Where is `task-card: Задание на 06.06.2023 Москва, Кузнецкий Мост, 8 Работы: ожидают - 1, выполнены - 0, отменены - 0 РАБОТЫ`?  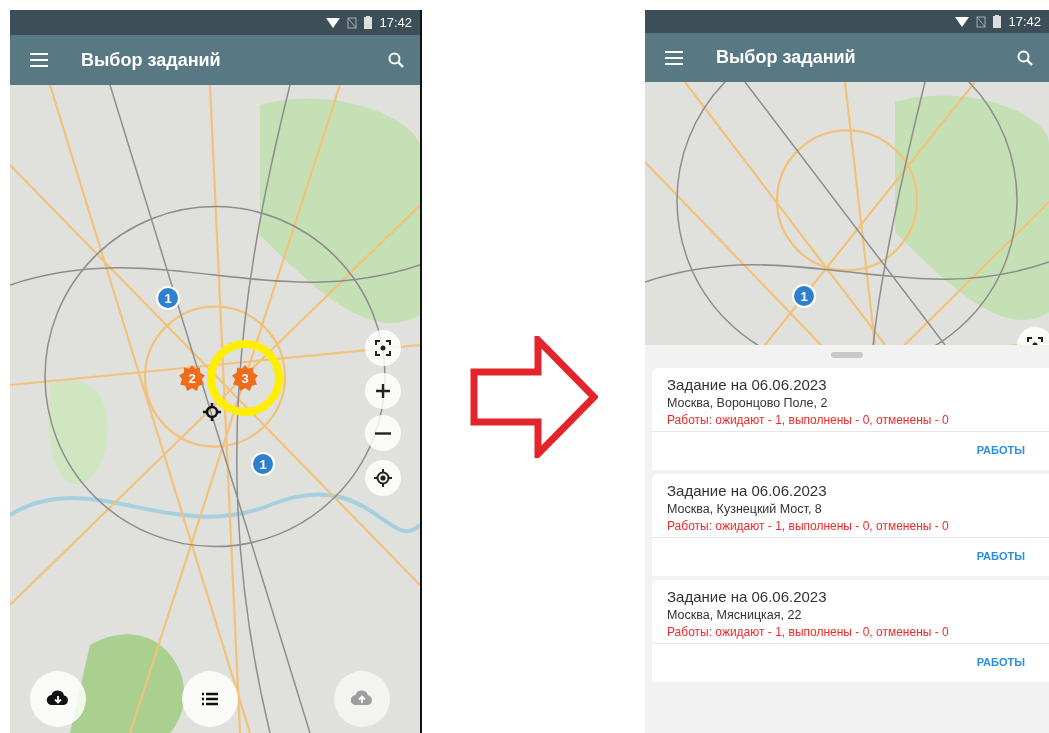 task-card: Задание на 06.06.2023 Москва, Кузнецкий Мост, 8 Работы: ожидают - 1, выполнены - 0, отменены - 0 РАБОТЫ is located at coordinates (850, 527).